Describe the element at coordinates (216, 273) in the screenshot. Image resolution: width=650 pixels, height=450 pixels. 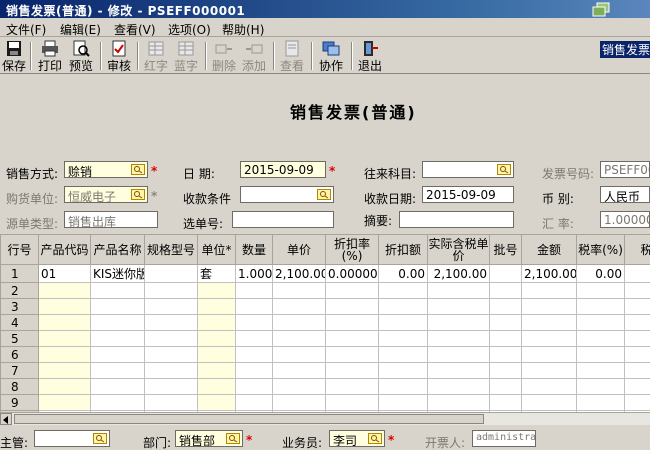
I see `table-cell: 套` at that location.